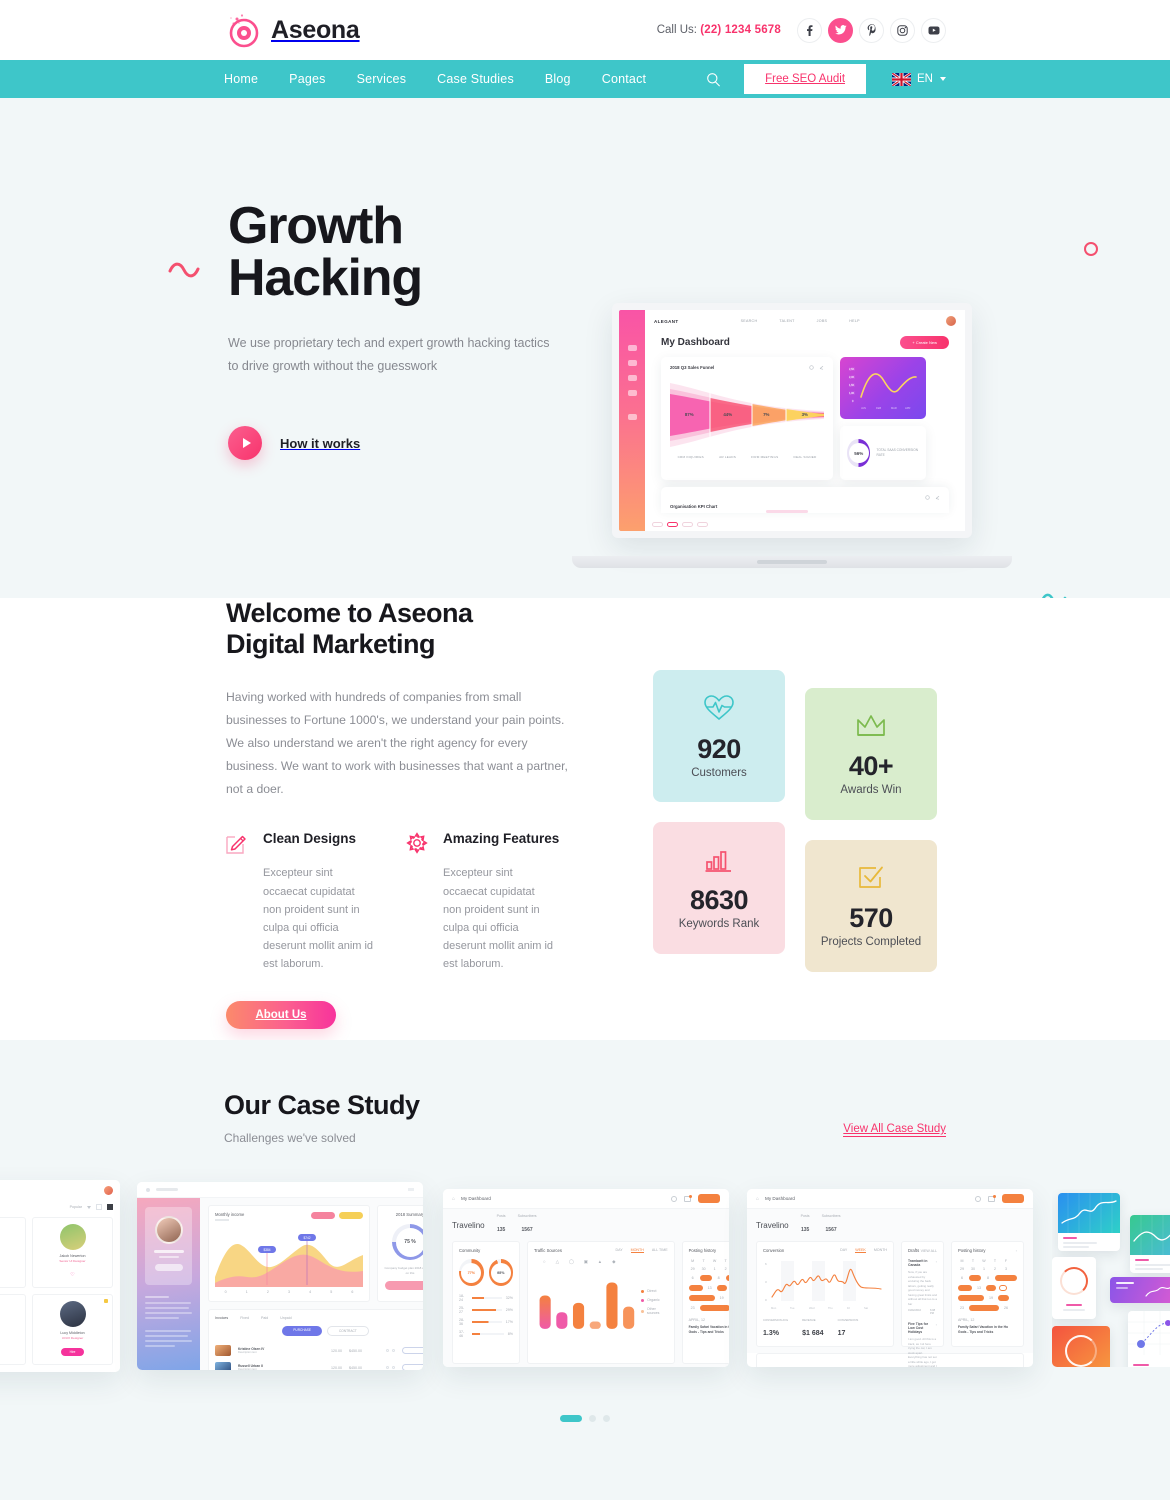 Image resolution: width=1170 pixels, height=1500 pixels. What do you see at coordinates (792, 1308) in the screenshot?
I see `svg-text: Tue` at bounding box center [792, 1308].